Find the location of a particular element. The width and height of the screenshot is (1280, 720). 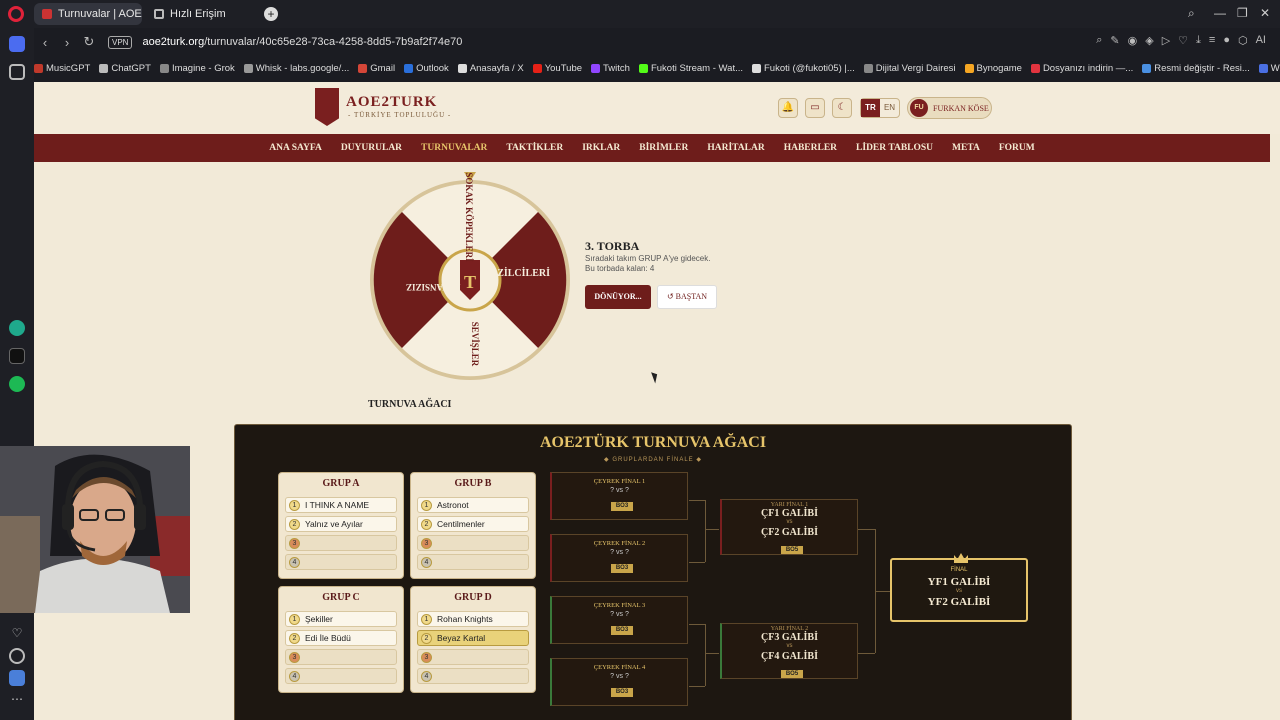

lang-en: EN is located at coordinates (889, 108).